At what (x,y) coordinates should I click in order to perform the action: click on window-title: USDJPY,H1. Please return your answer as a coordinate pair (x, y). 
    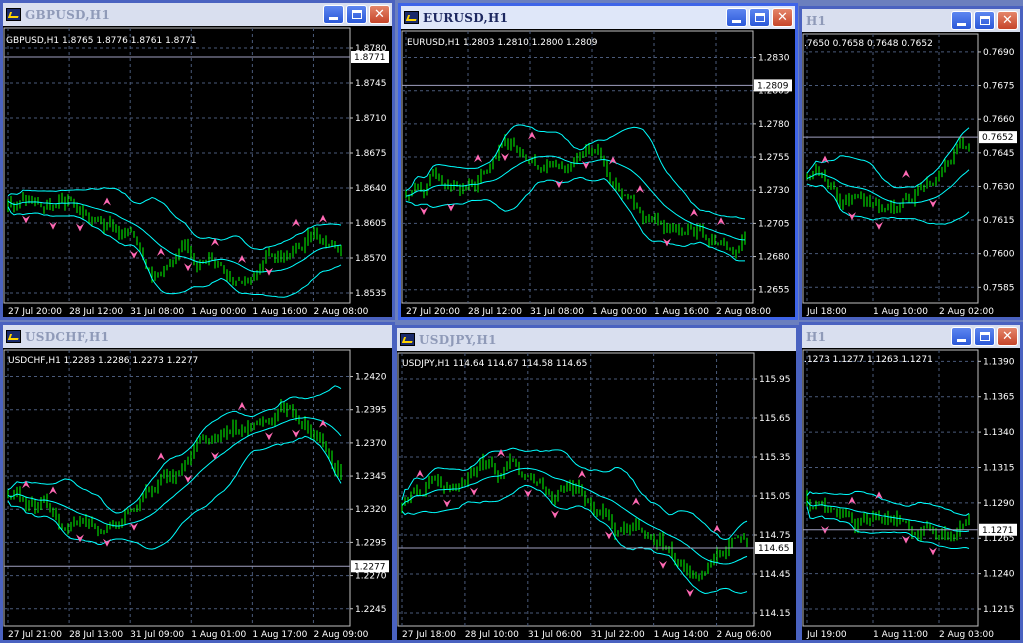
    Looking at the image, I should click on (458, 339).